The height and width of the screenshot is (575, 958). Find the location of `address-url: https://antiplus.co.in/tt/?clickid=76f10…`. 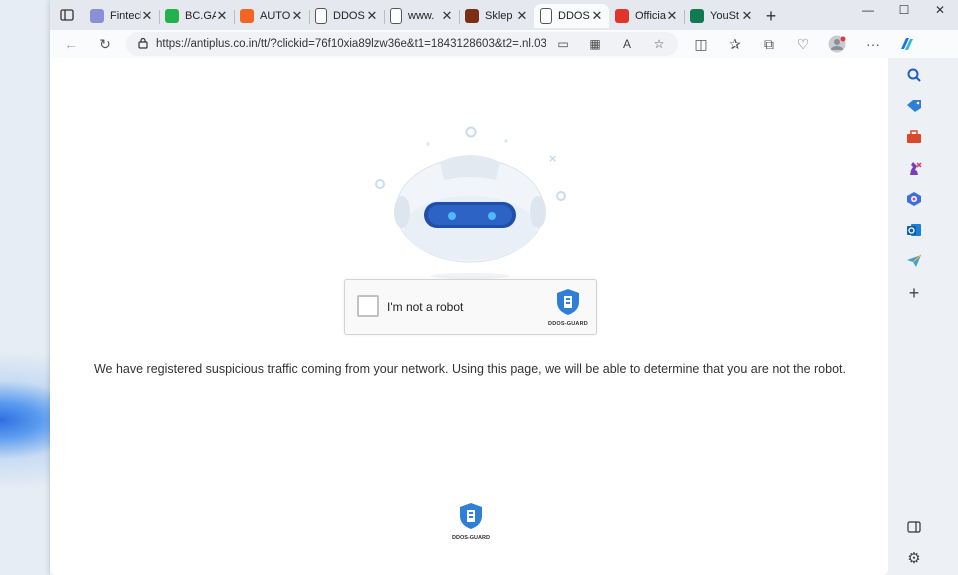

address-url: https://antiplus.co.in/tt/?clickid=76f10… is located at coordinates (351, 44).